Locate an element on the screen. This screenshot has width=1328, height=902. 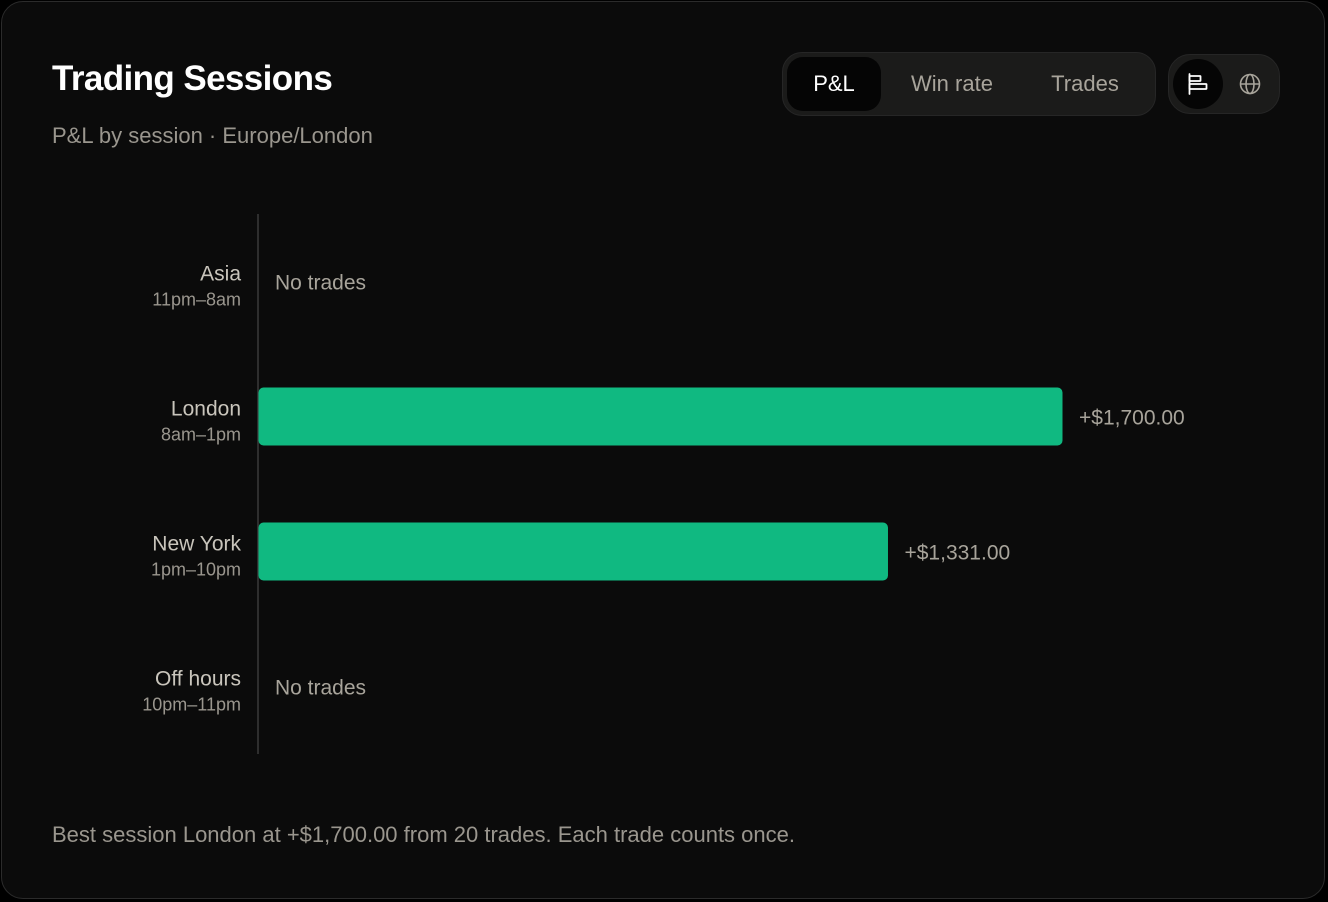
category-label: London is located at coordinates (206, 409).